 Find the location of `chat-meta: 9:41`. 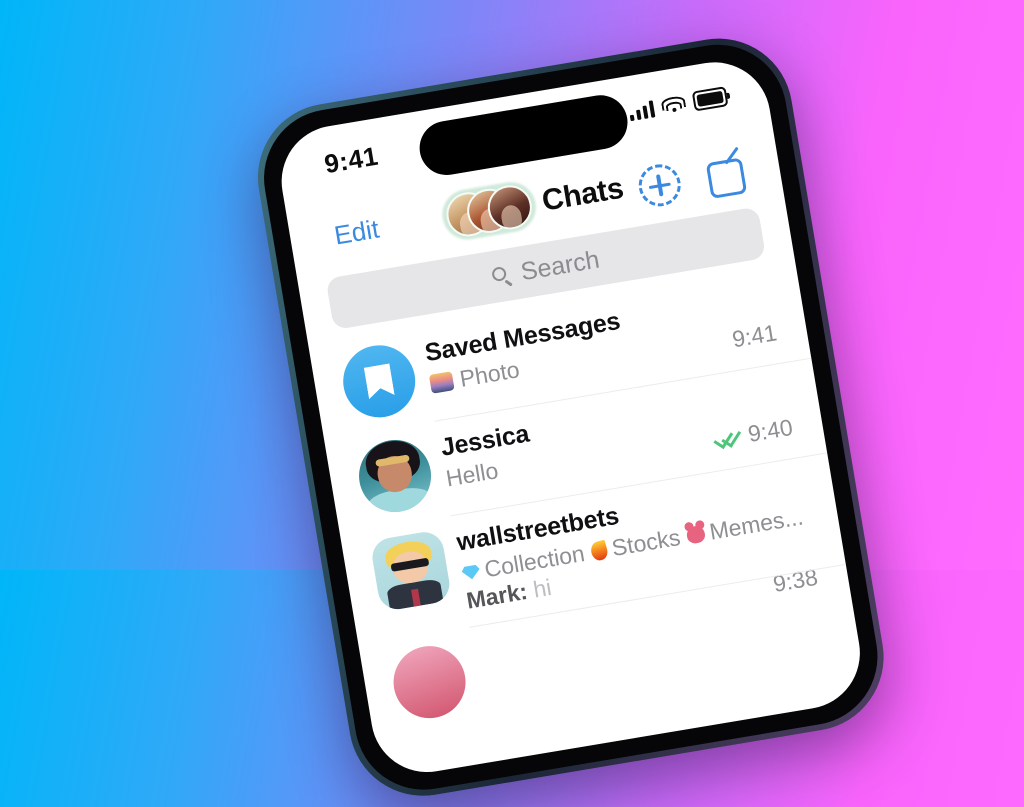

chat-meta: 9:41 is located at coordinates (754, 336).